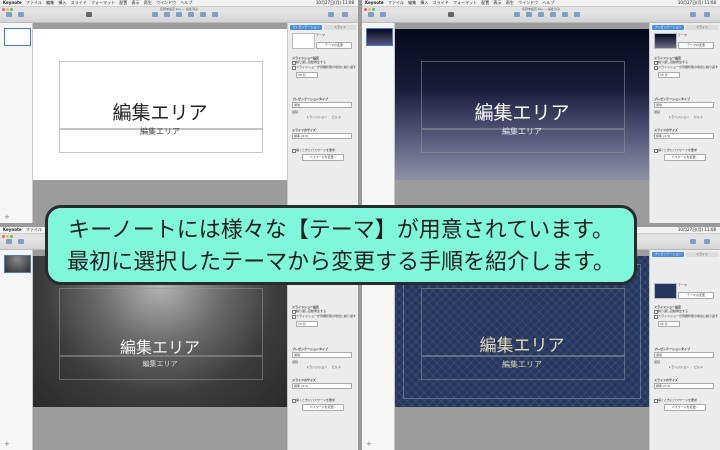 The height and width of the screenshot is (450, 720). I want to click on caption-line-2: 最初に選択したテーマから変更する手順を紹介します。, so click(341, 262).